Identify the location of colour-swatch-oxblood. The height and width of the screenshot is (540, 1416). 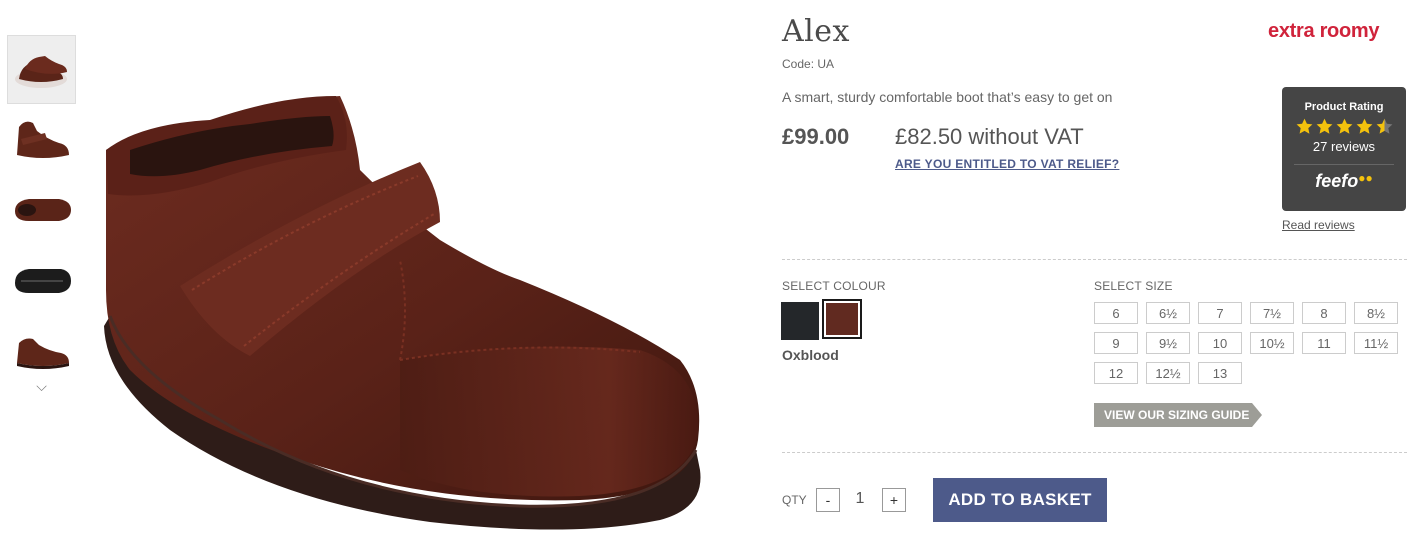
(842, 319).